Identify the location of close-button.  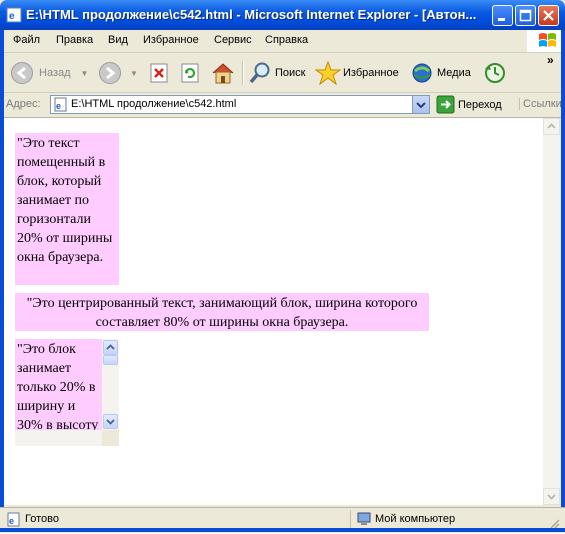
(548, 15).